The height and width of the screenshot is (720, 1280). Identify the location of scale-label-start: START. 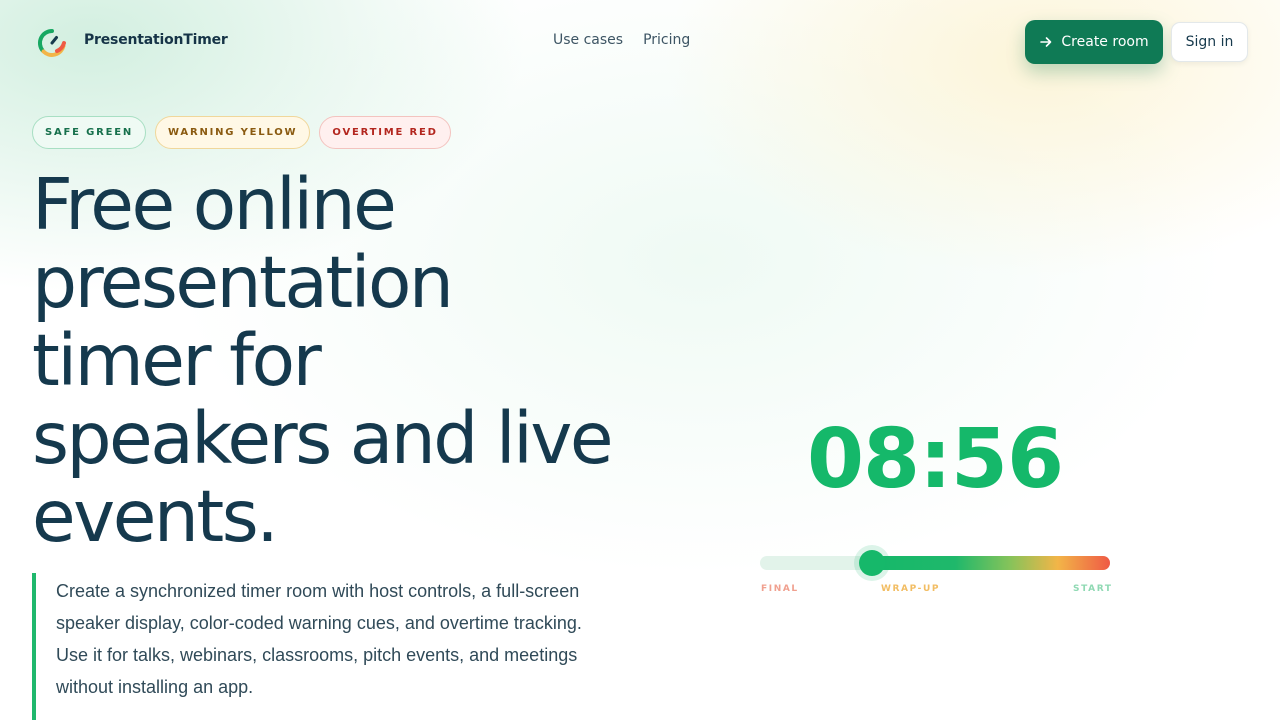
(1093, 589).